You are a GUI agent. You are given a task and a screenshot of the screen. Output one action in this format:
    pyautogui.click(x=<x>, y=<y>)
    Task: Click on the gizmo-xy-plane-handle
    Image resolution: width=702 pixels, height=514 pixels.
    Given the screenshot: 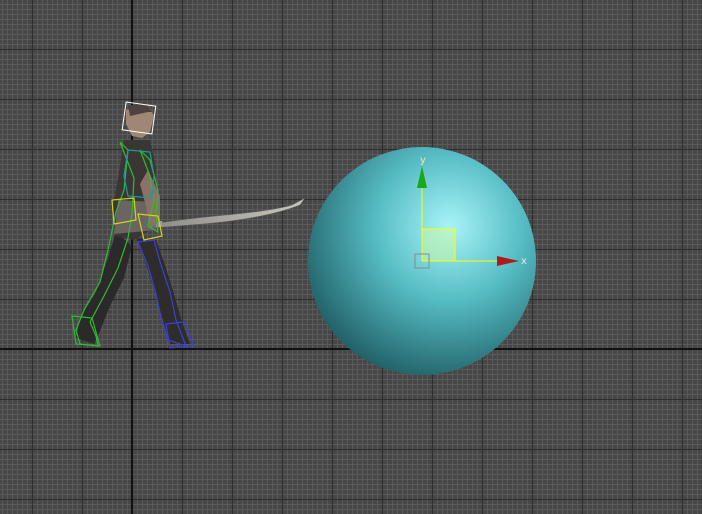 What is the action you would take?
    pyautogui.click(x=438, y=245)
    